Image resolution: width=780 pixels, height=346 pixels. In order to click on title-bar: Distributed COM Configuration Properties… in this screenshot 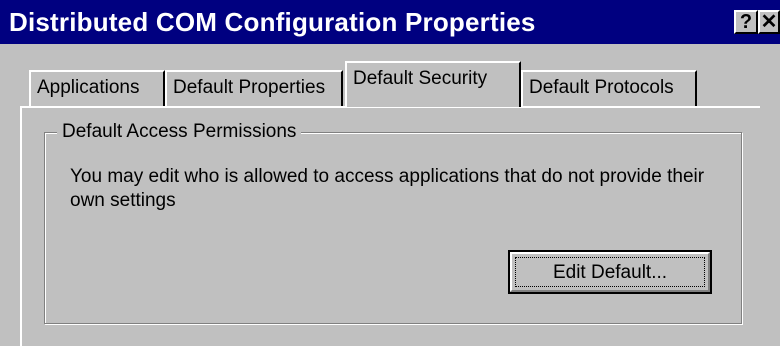, I will do `click(390, 22)`.